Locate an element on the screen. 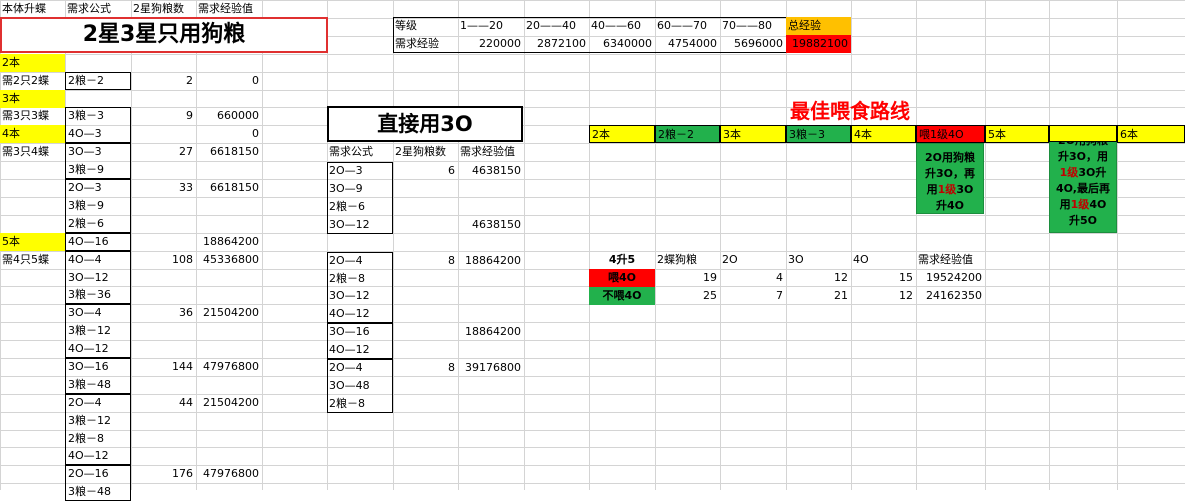 This screenshot has height=501, width=1185. left-row-formula: 2粮－2 is located at coordinates (98, 81).